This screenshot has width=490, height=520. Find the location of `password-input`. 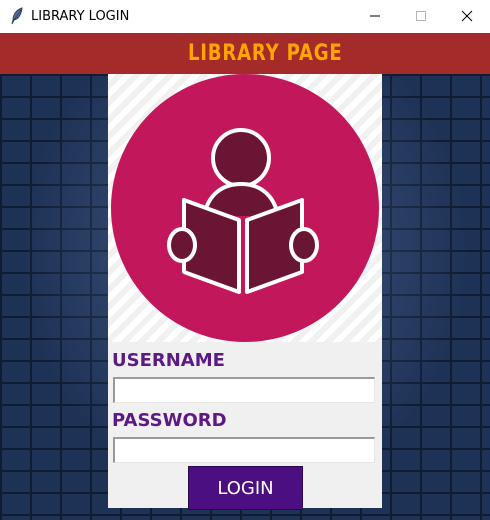

password-input is located at coordinates (244, 450).